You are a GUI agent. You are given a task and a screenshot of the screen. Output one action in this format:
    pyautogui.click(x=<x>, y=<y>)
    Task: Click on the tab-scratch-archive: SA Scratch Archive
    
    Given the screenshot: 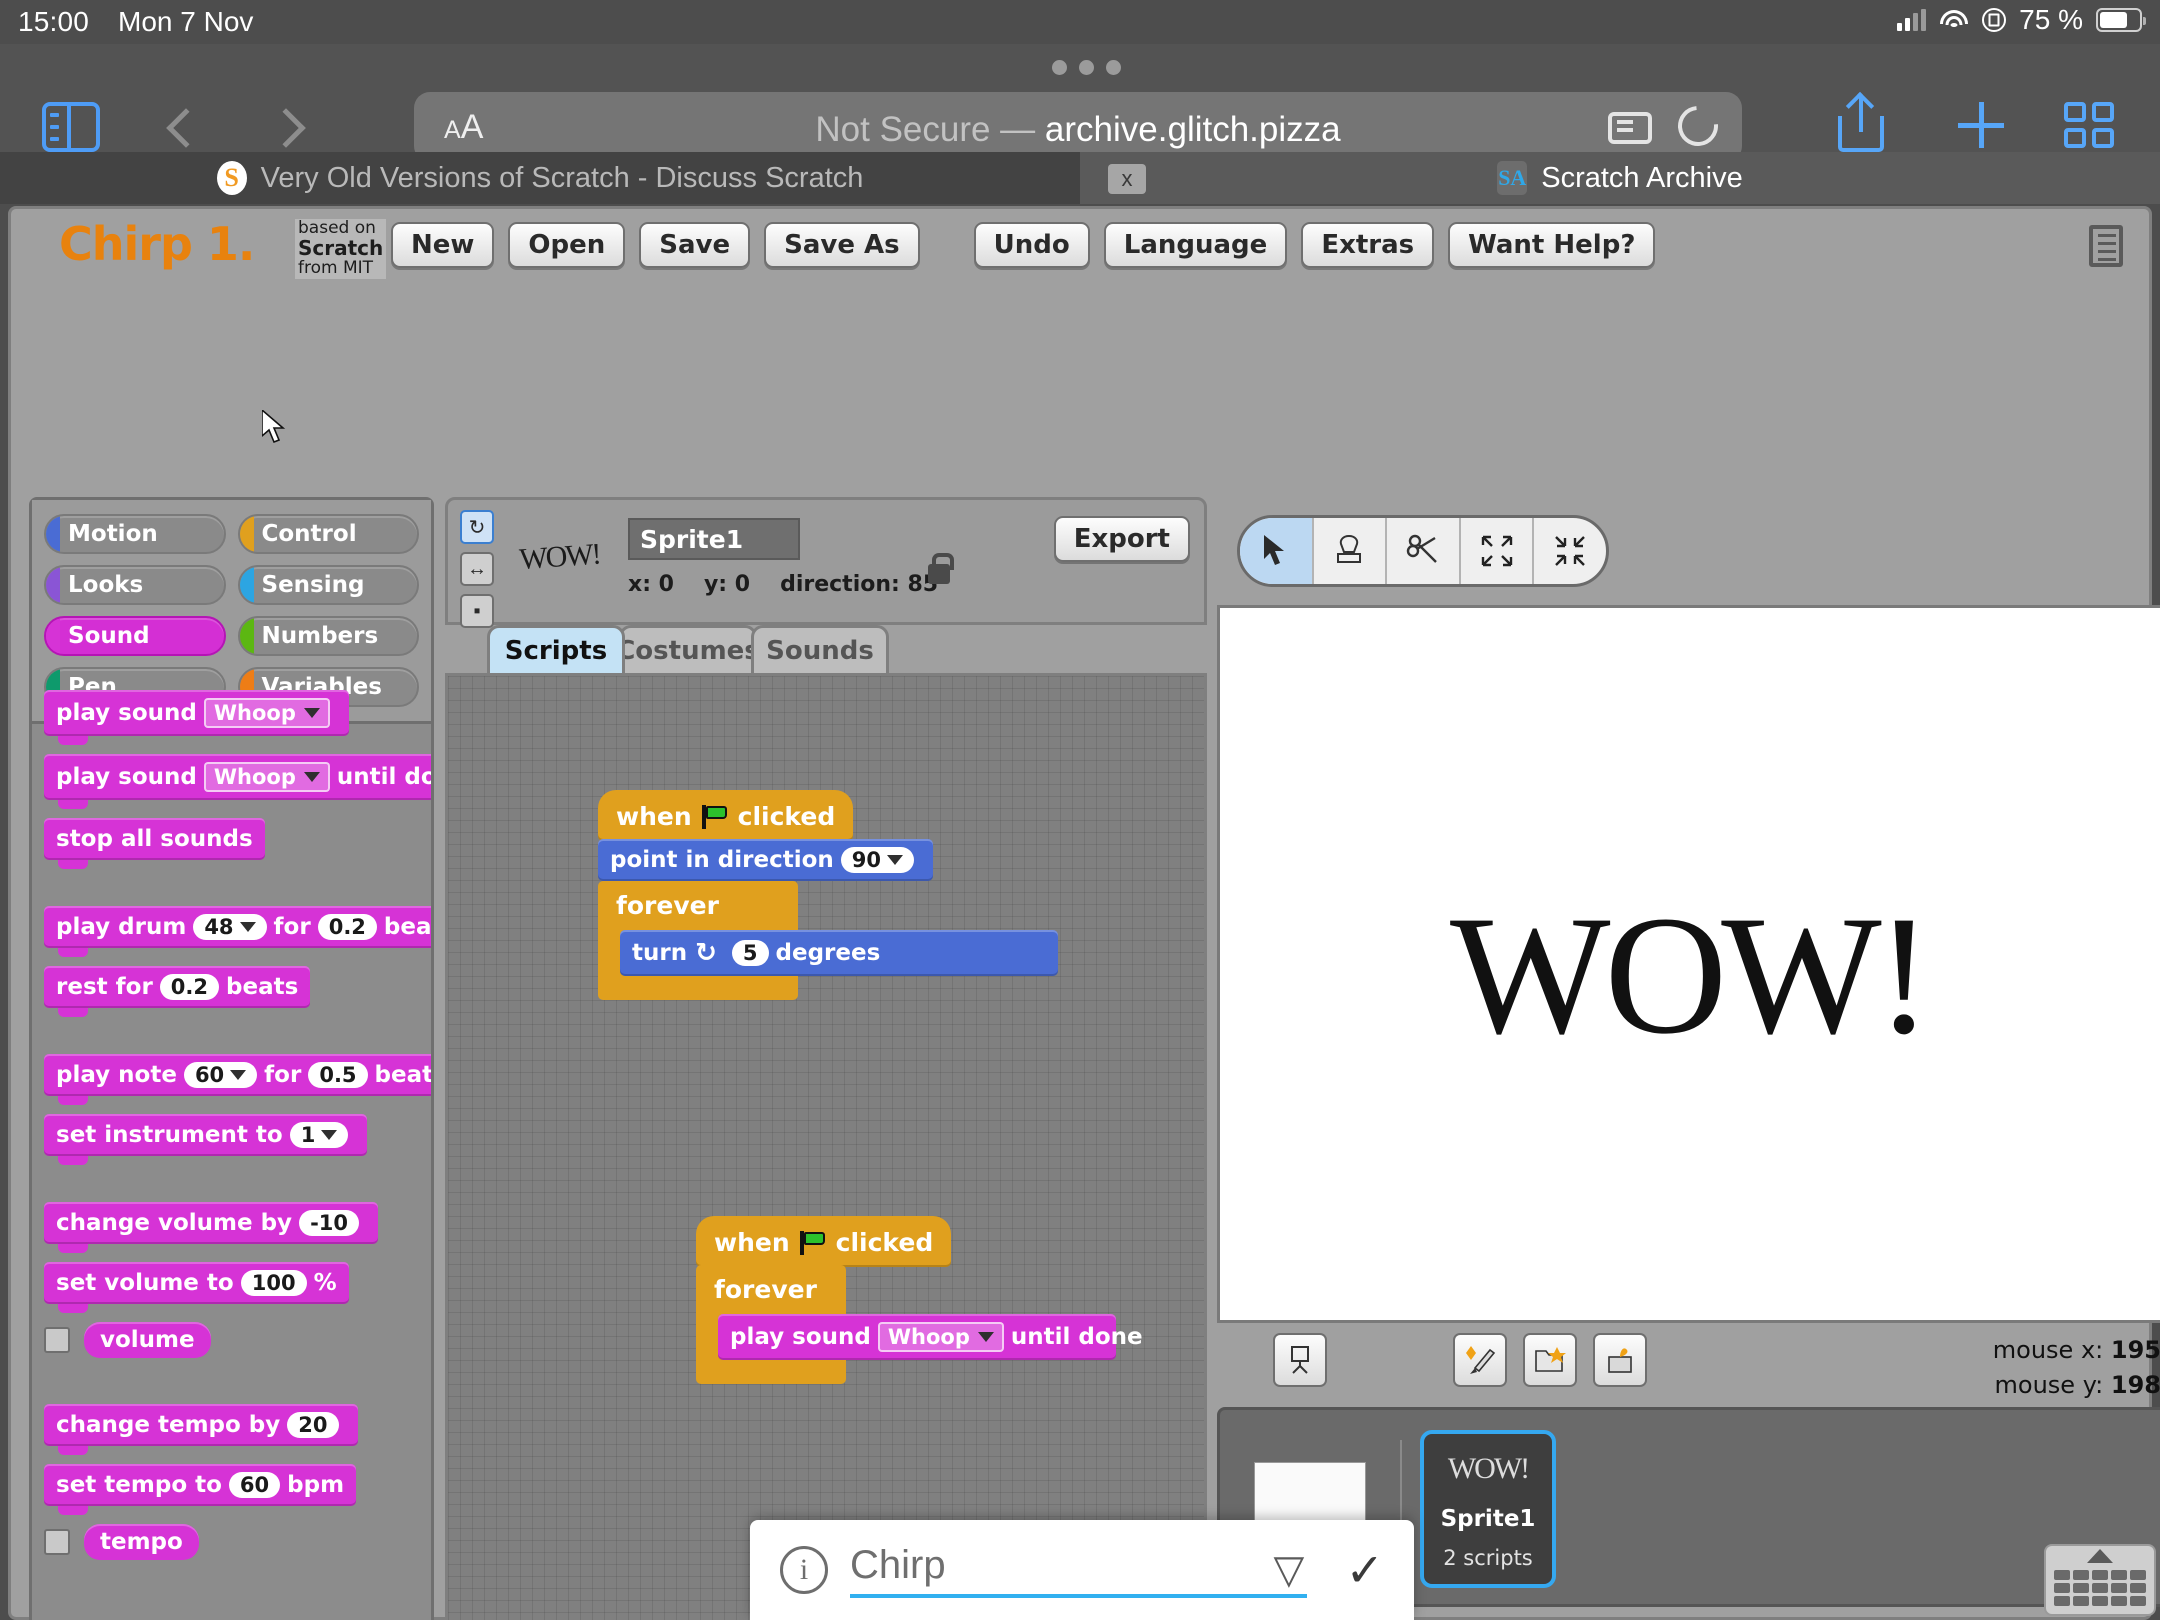 What is the action you would take?
    pyautogui.click(x=1620, y=178)
    